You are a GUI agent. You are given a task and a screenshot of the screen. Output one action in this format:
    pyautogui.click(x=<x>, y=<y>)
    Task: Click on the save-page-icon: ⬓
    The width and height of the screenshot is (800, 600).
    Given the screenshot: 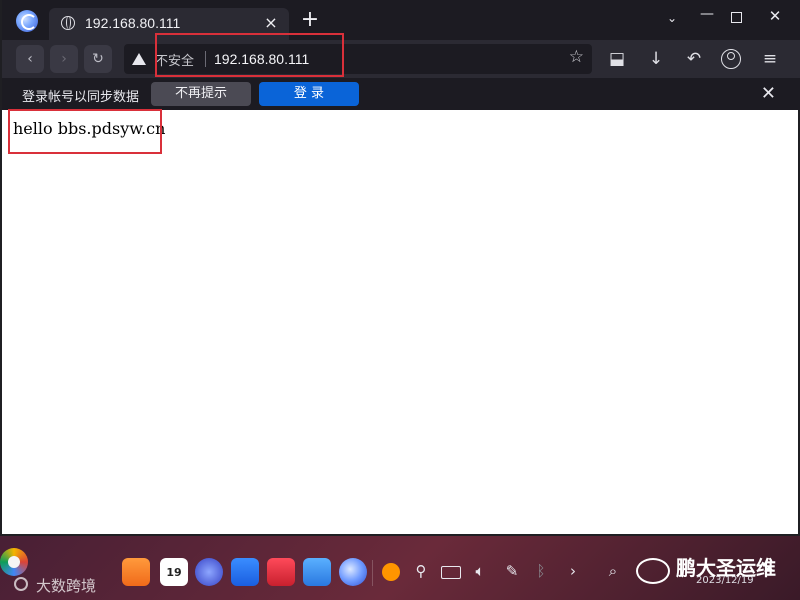 What is the action you would take?
    pyautogui.click(x=617, y=59)
    